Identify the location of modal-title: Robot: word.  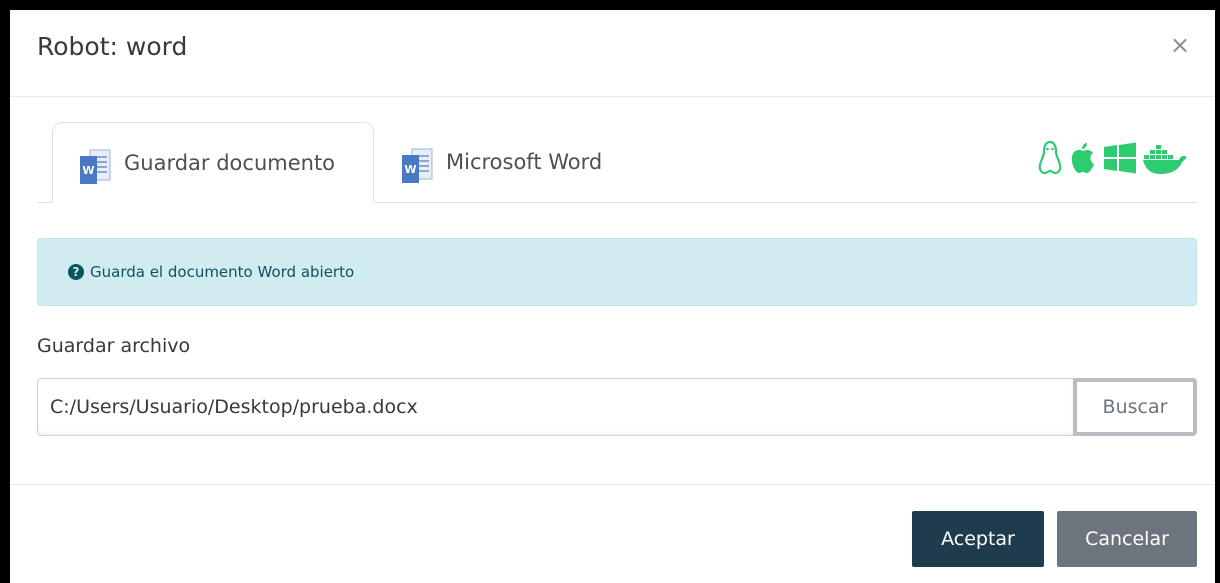
(112, 46).